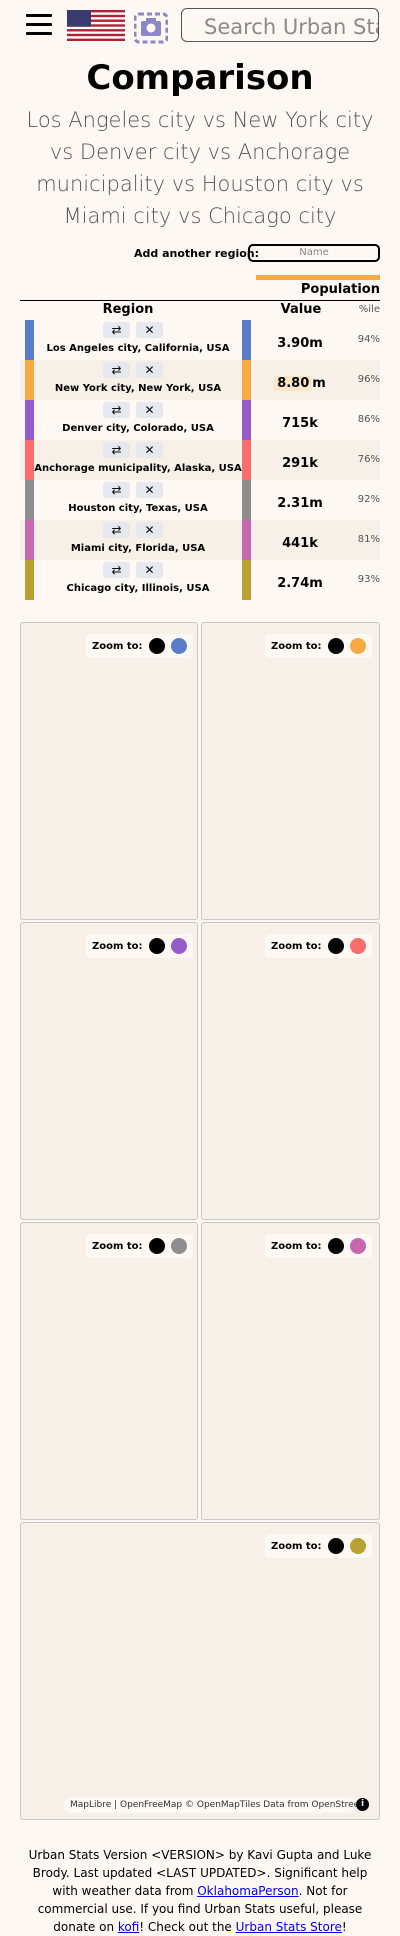  I want to click on table-row: ⇄ ✕ Houston city, Texas, USA 2.31m 92%, so click(200, 500).